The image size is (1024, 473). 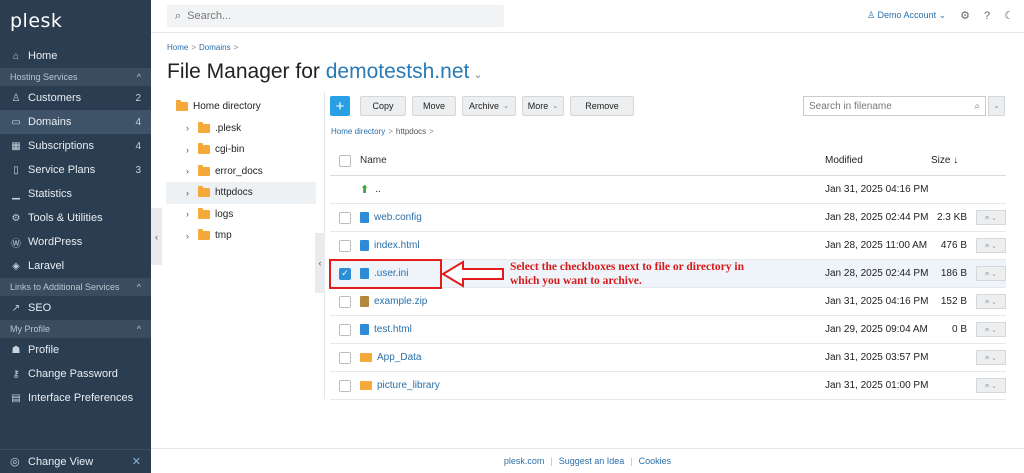 I want to click on tools-icon: ⚙, so click(x=16, y=218).